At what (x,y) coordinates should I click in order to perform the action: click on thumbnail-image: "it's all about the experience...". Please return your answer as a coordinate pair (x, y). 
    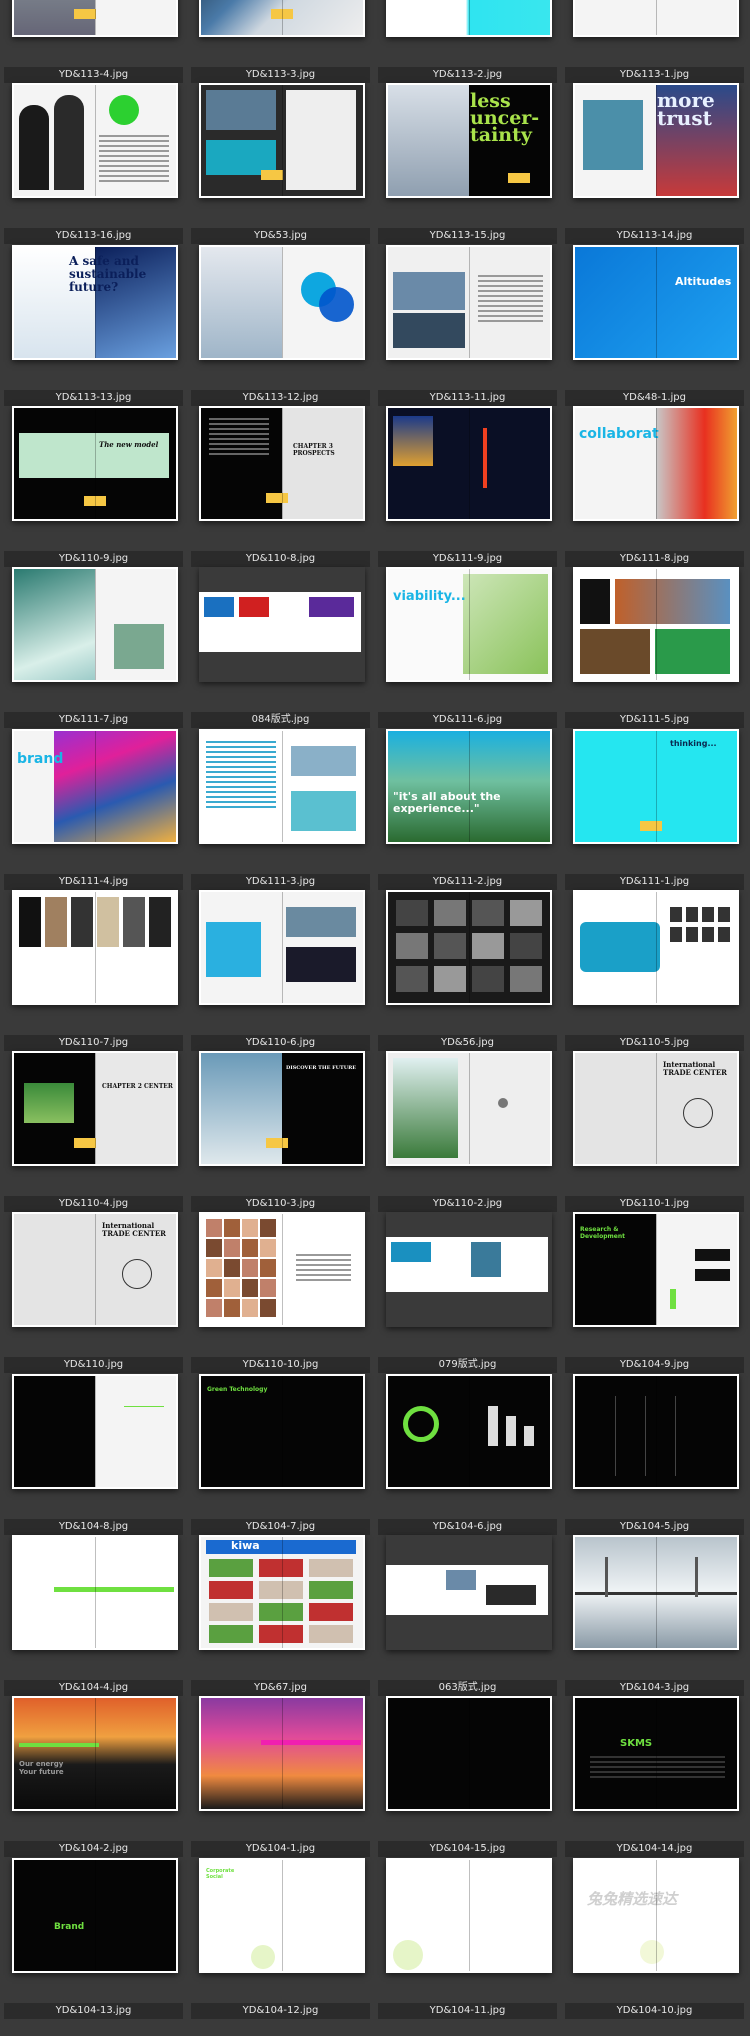
    Looking at the image, I should click on (469, 786).